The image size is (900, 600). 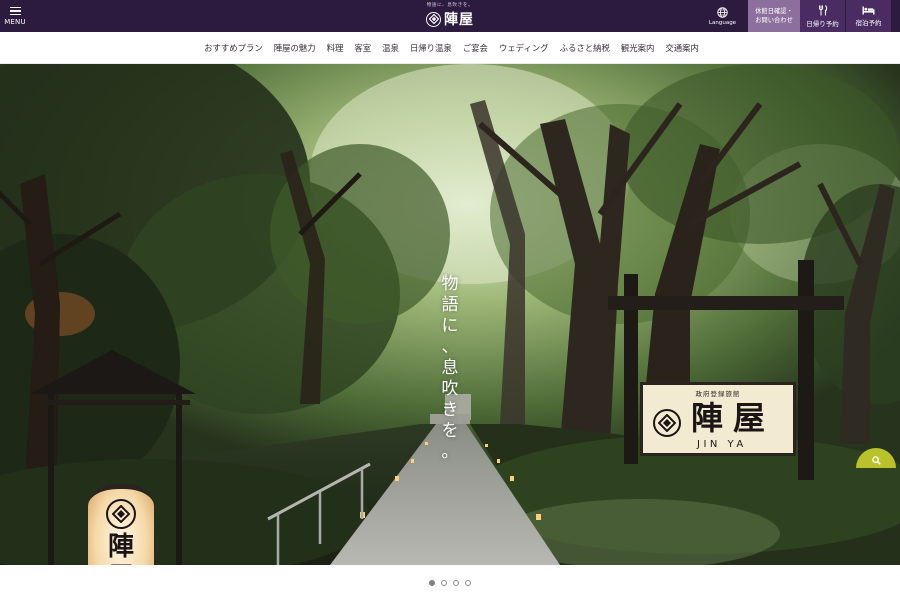 I want to click on nav-item-banquets: ご宴会, so click(x=475, y=48).